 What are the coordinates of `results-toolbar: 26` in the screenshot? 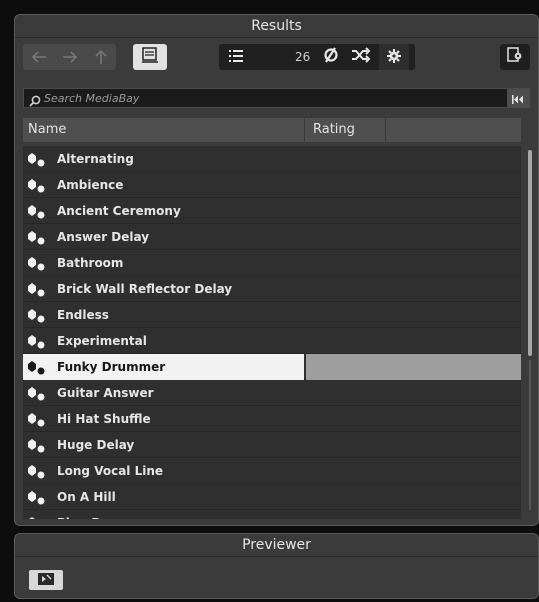 It's located at (276, 57).